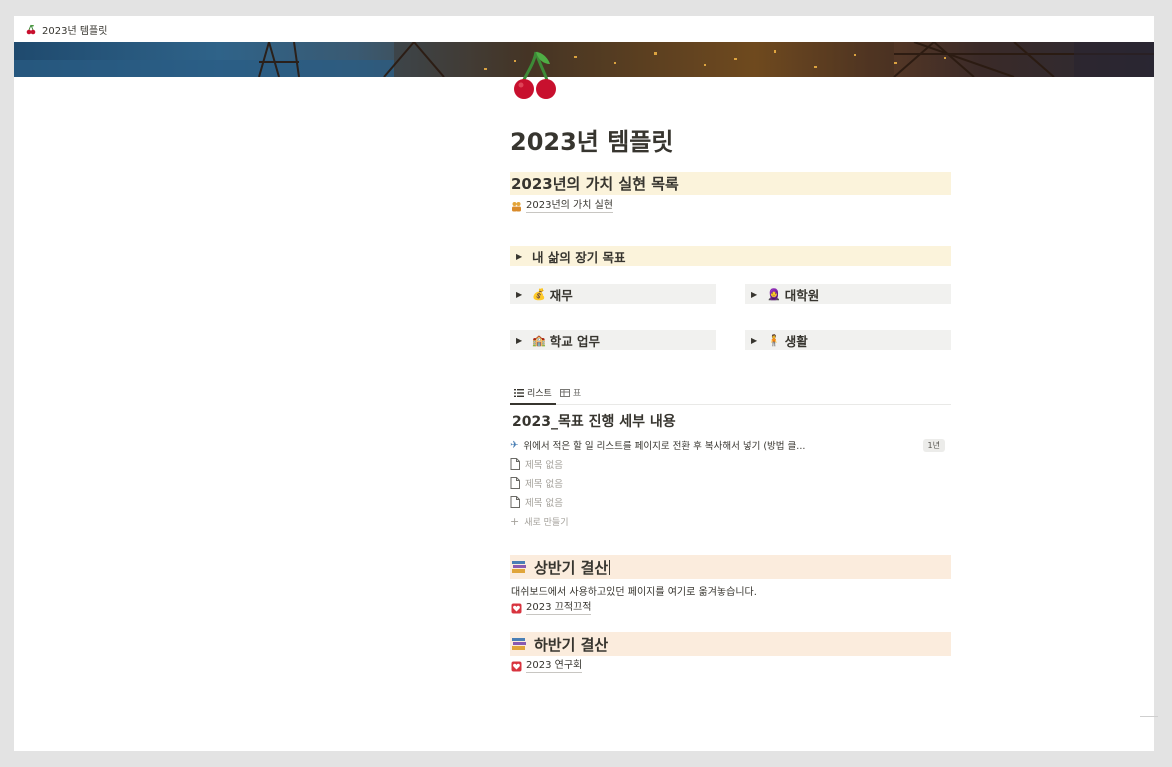 This screenshot has width=1172, height=767. I want to click on values-heading-text: 2023년의 가치 실현 목록, so click(595, 184).